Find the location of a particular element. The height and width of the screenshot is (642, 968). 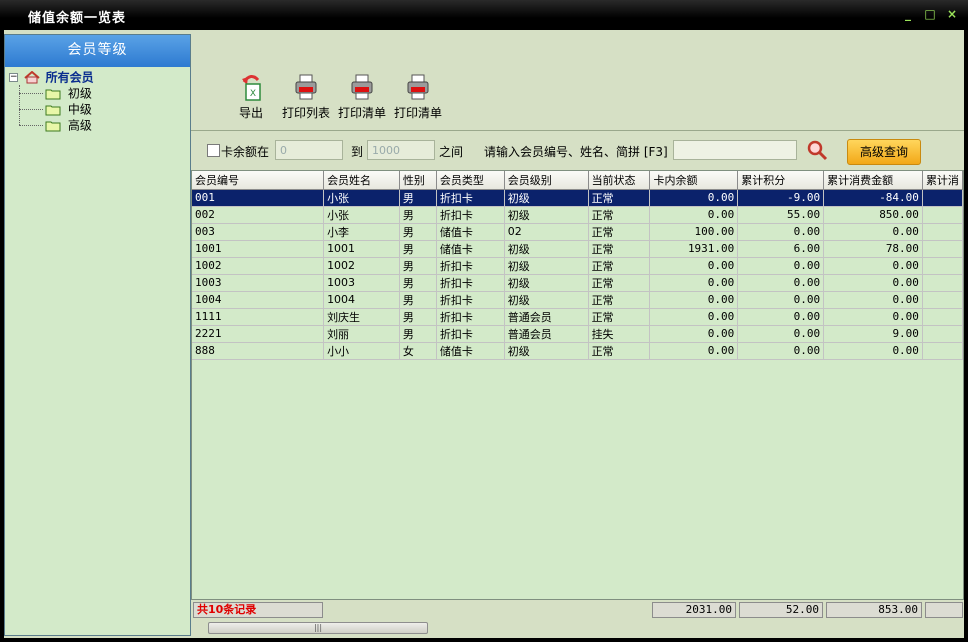

print-detail-button: 打印清单 is located at coordinates (362, 96).